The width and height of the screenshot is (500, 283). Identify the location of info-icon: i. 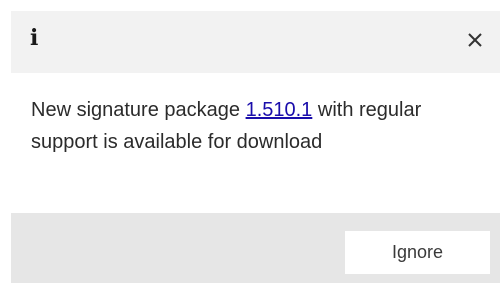
(34, 38).